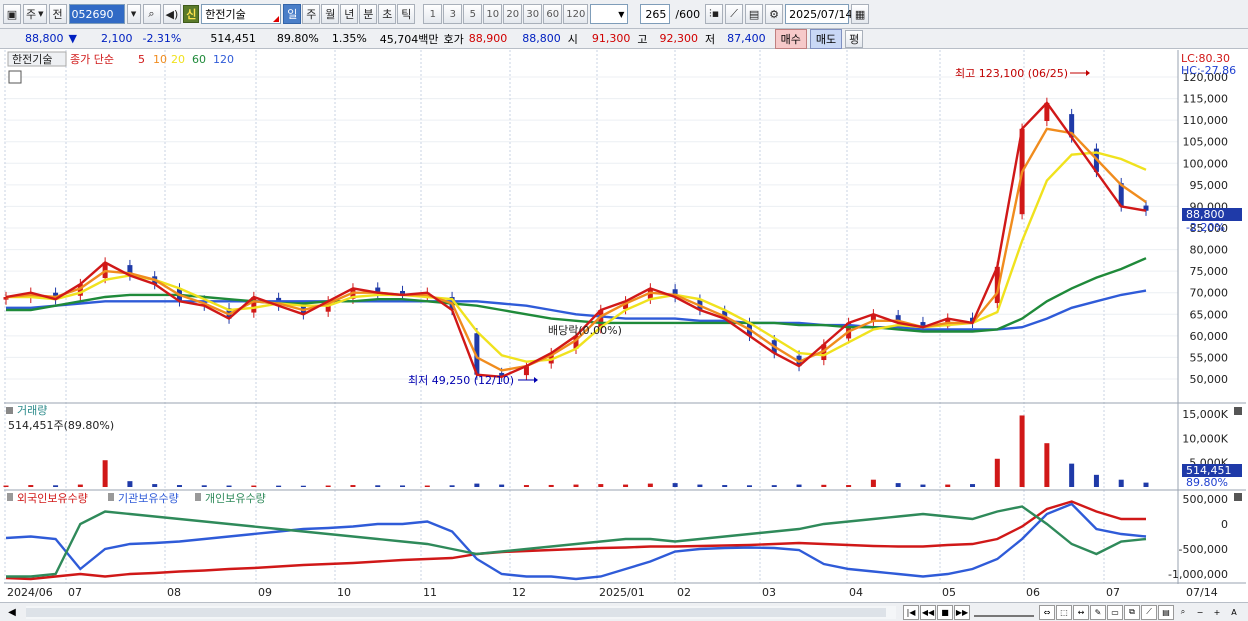 This screenshot has height=621, width=1248. I want to click on price-tick: 95,000, so click(1209, 185).